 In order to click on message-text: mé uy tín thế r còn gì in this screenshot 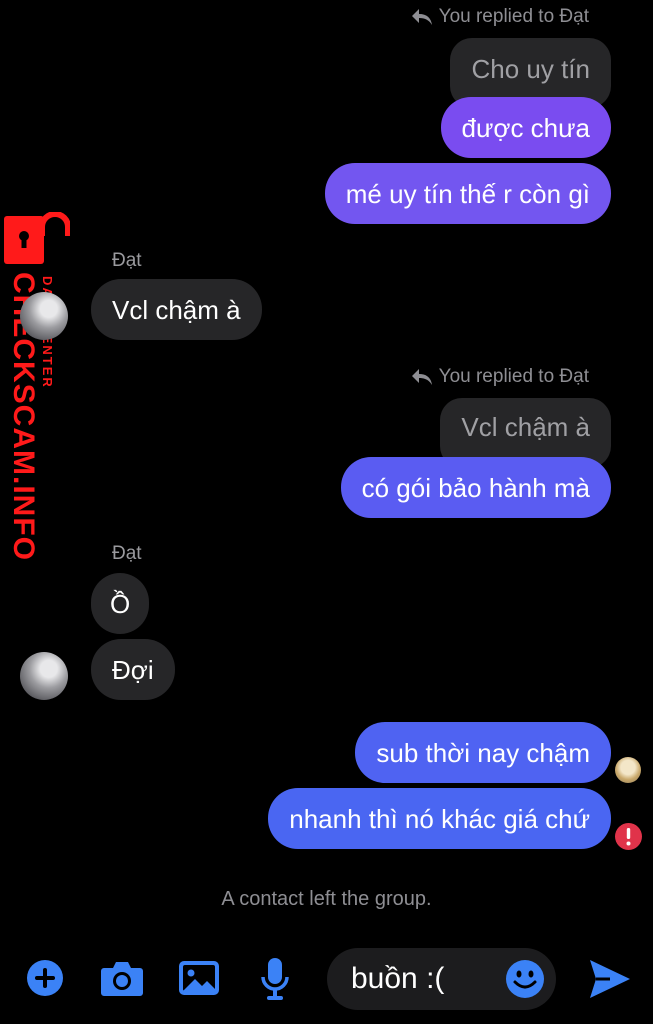, I will do `click(467, 193)`.